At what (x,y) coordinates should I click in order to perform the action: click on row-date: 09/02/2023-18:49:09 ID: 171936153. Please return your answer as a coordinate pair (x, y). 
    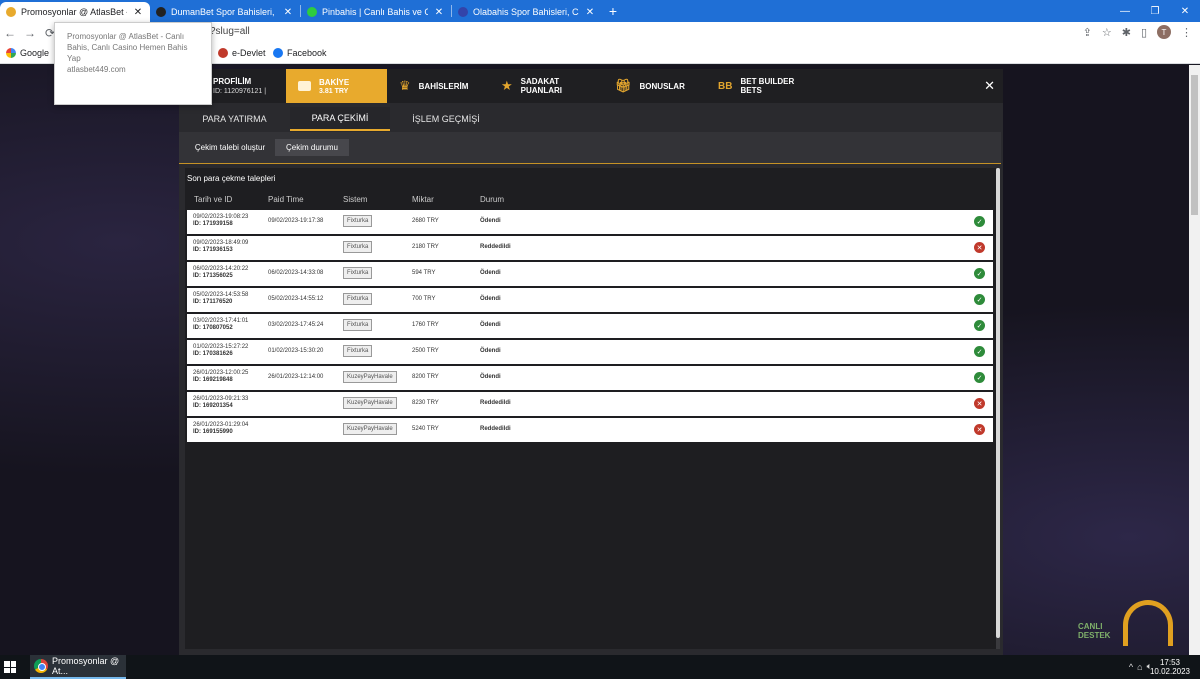
    Looking at the image, I should click on (221, 246).